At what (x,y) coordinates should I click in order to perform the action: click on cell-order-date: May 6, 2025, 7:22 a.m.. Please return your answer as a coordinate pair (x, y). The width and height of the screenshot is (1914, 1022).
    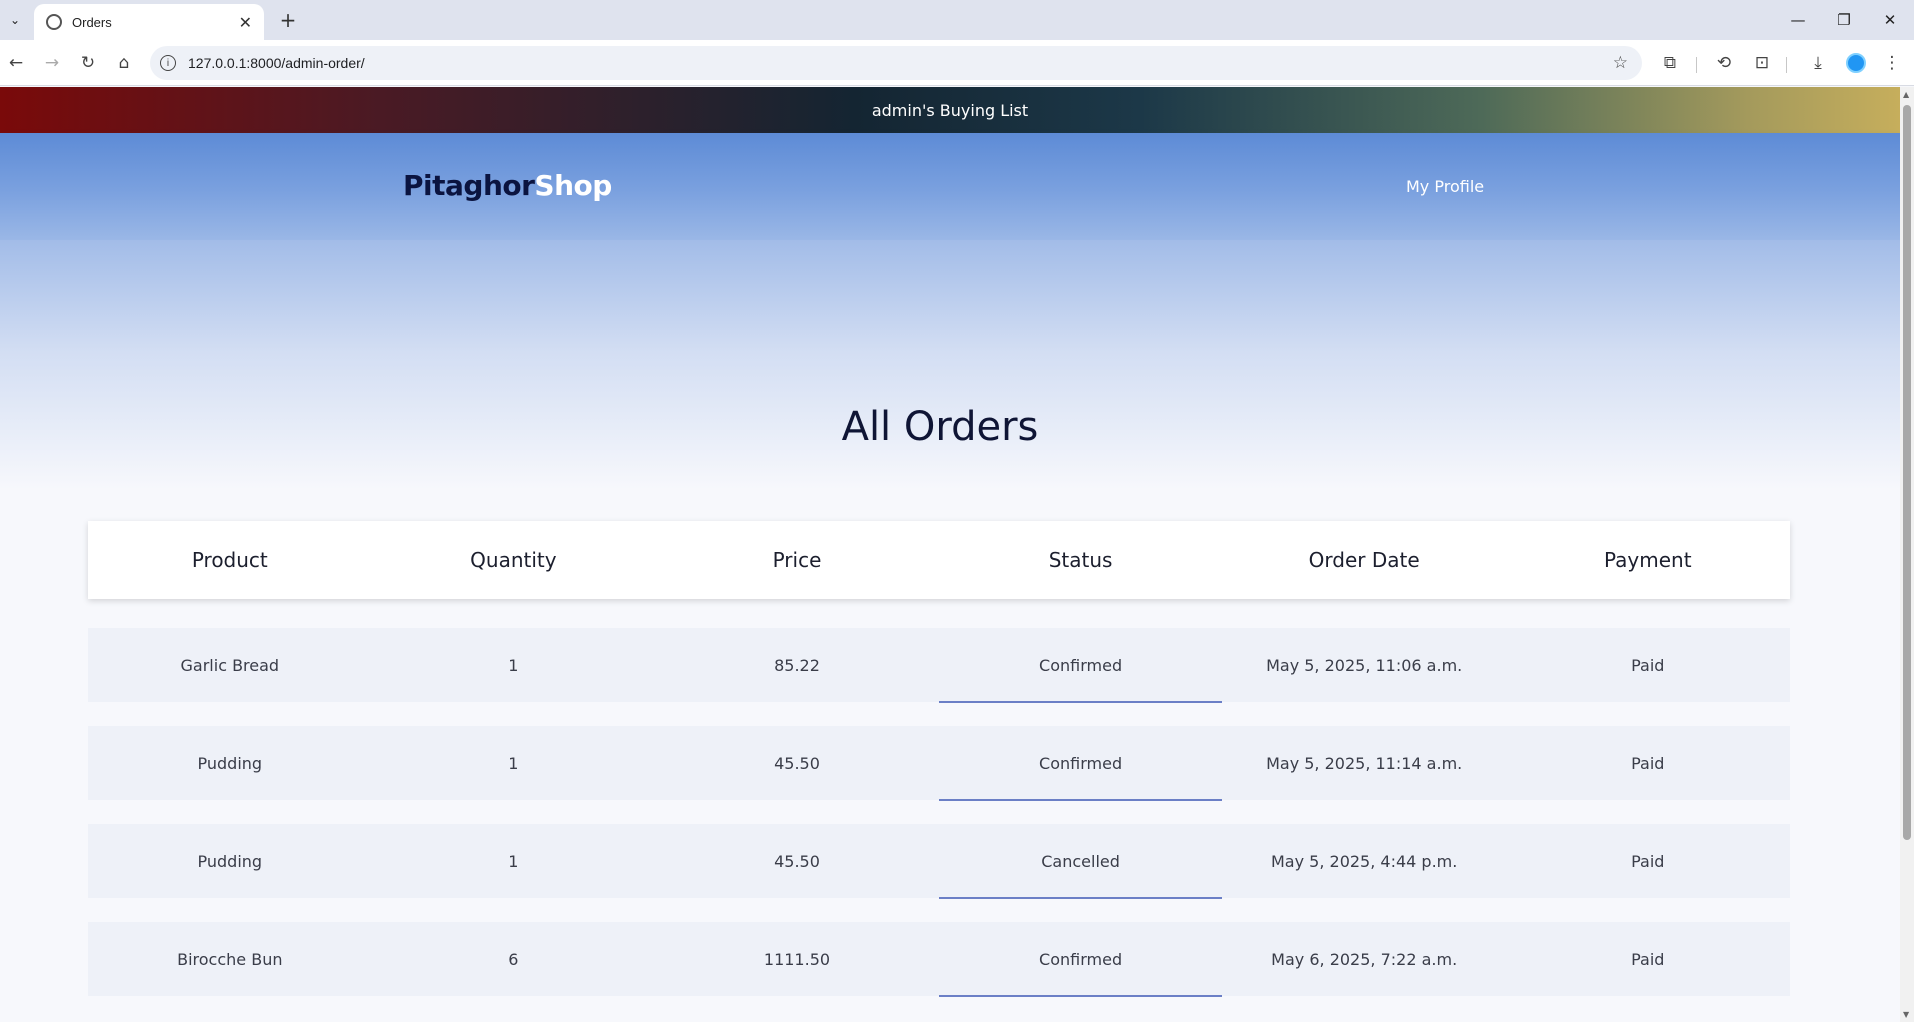
    Looking at the image, I should click on (1364, 959).